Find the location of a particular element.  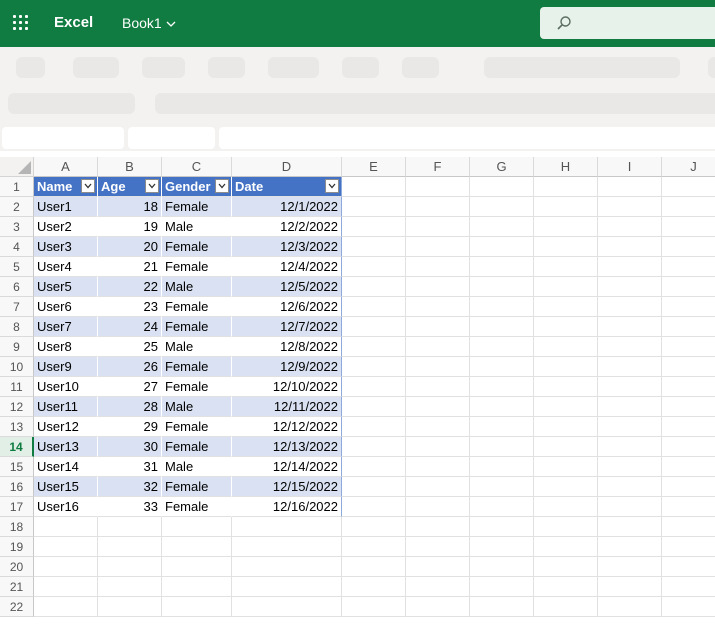

table-cell: User4 is located at coordinates (66, 267).